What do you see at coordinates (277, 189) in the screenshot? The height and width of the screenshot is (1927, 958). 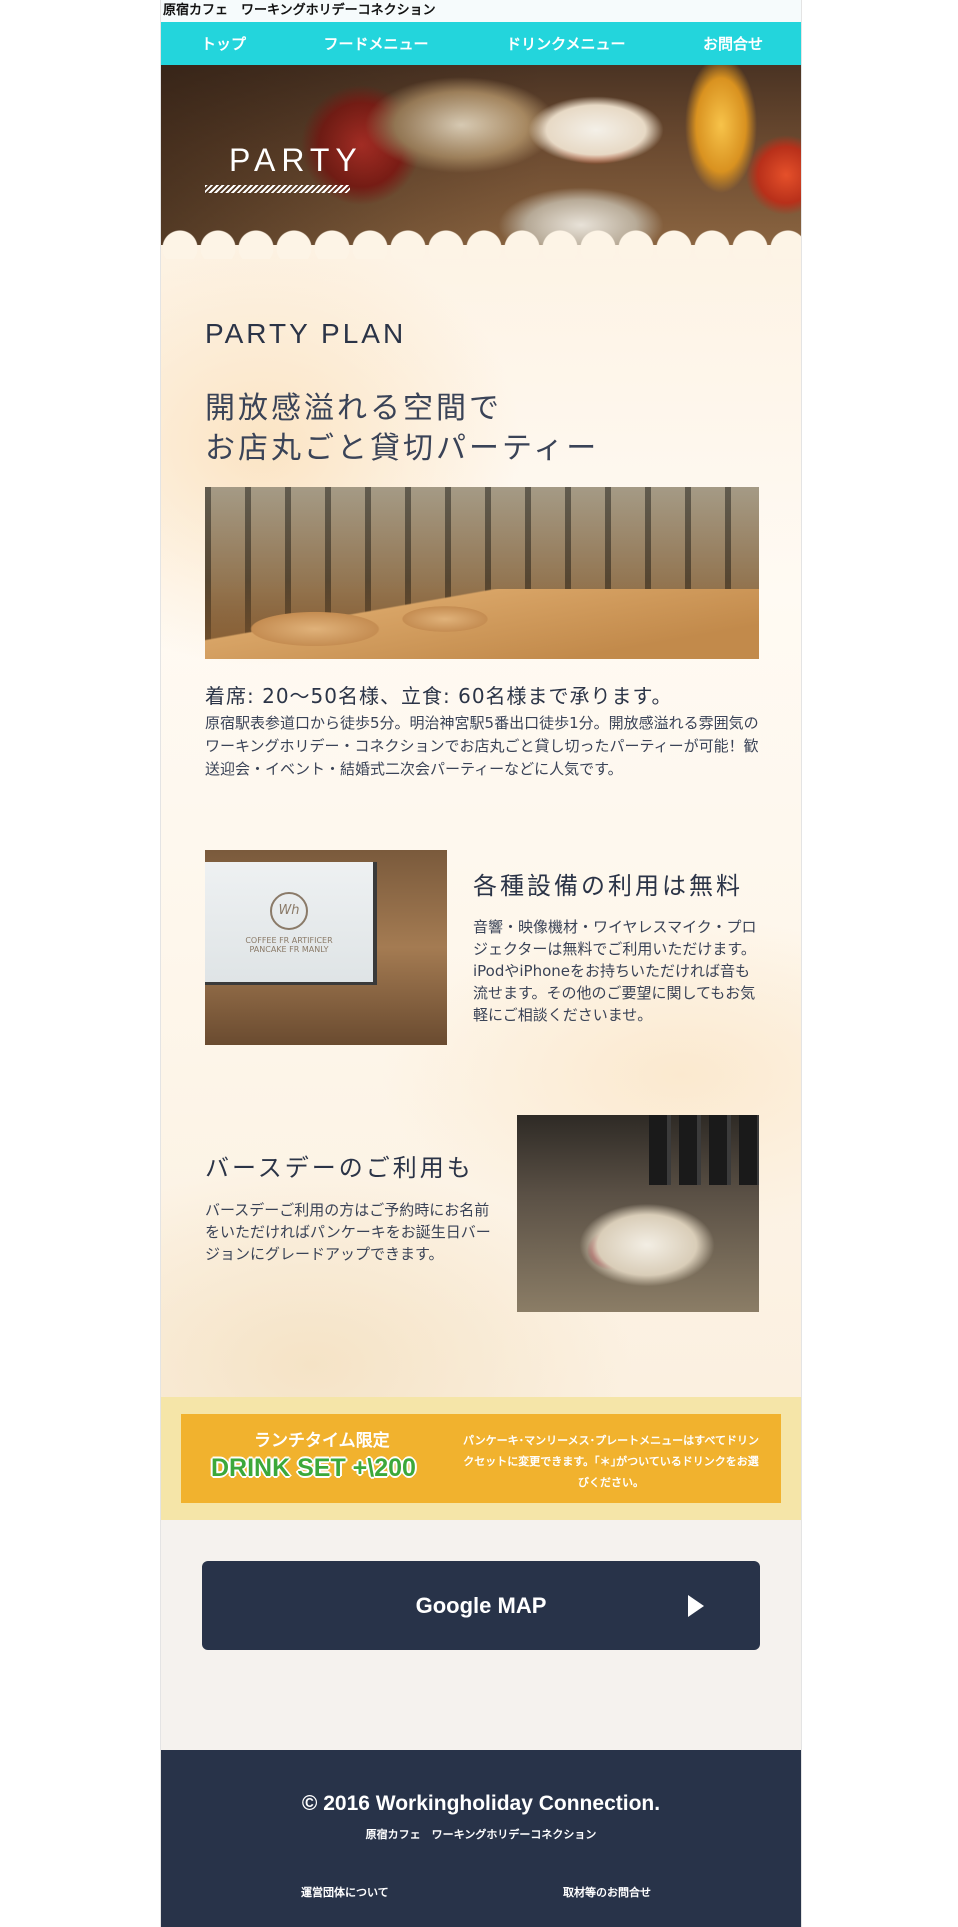 I see `hero-title-underline` at bounding box center [277, 189].